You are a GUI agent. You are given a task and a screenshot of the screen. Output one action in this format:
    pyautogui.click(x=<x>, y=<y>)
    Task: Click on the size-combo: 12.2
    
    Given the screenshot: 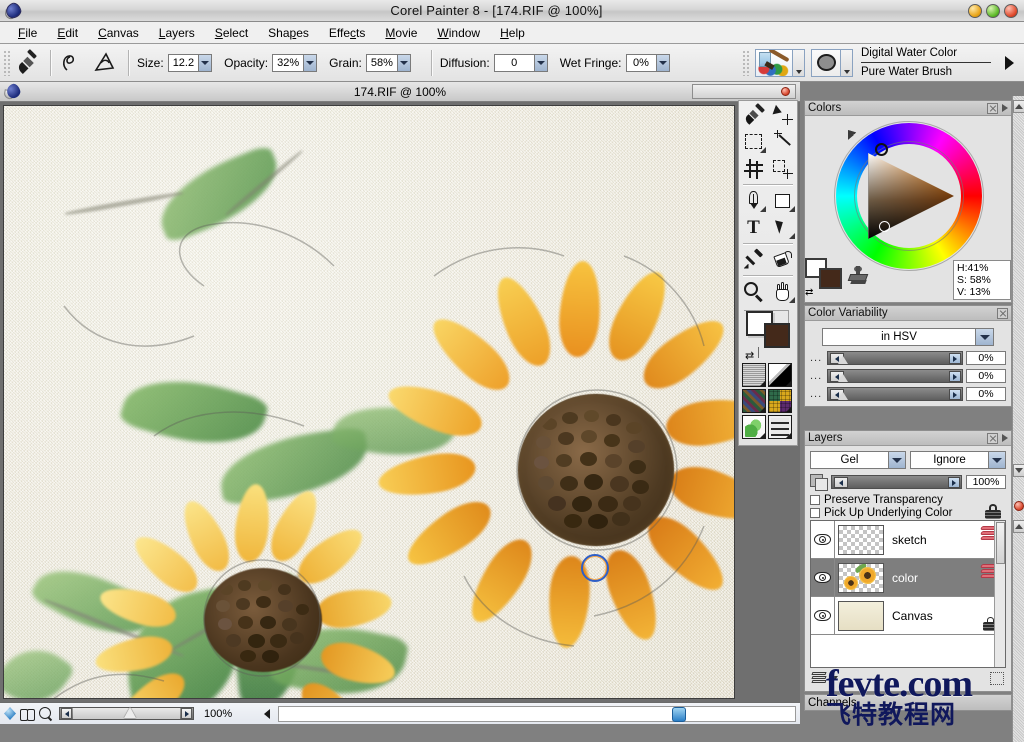 What is the action you would take?
    pyautogui.click(x=190, y=62)
    